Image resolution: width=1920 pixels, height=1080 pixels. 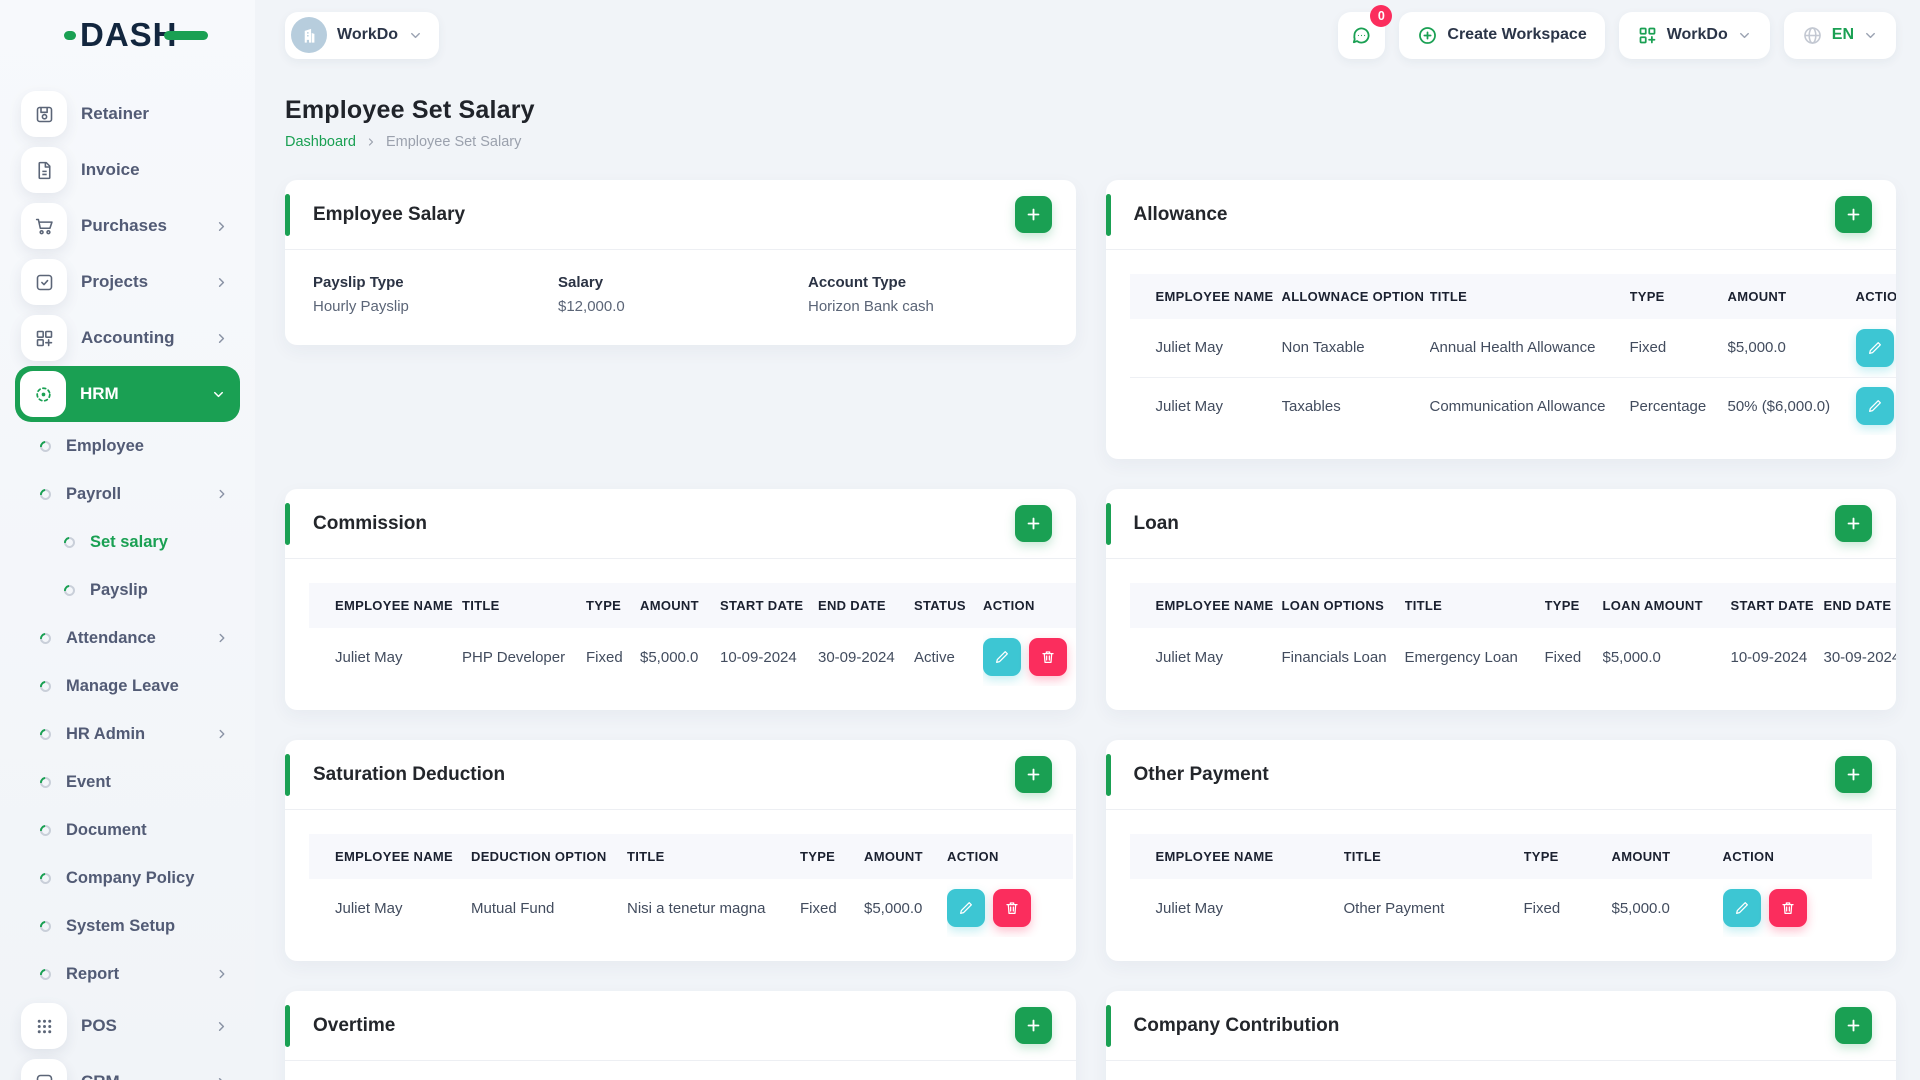 What do you see at coordinates (127, 282) in the screenshot?
I see `sidebar-item-projects: Projects` at bounding box center [127, 282].